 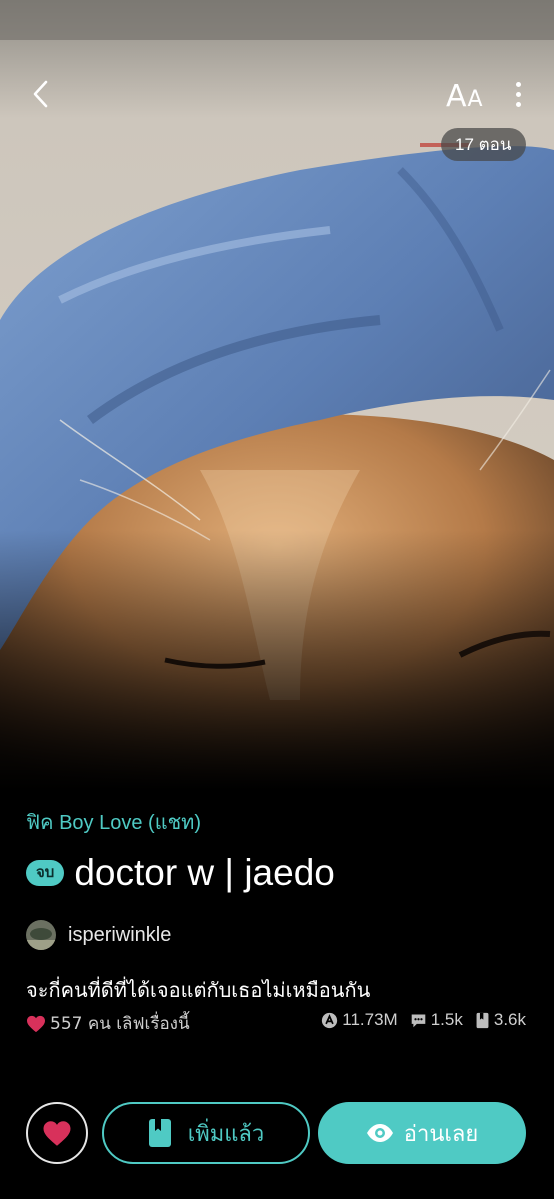 I want to click on avatar, so click(x=41, y=935).